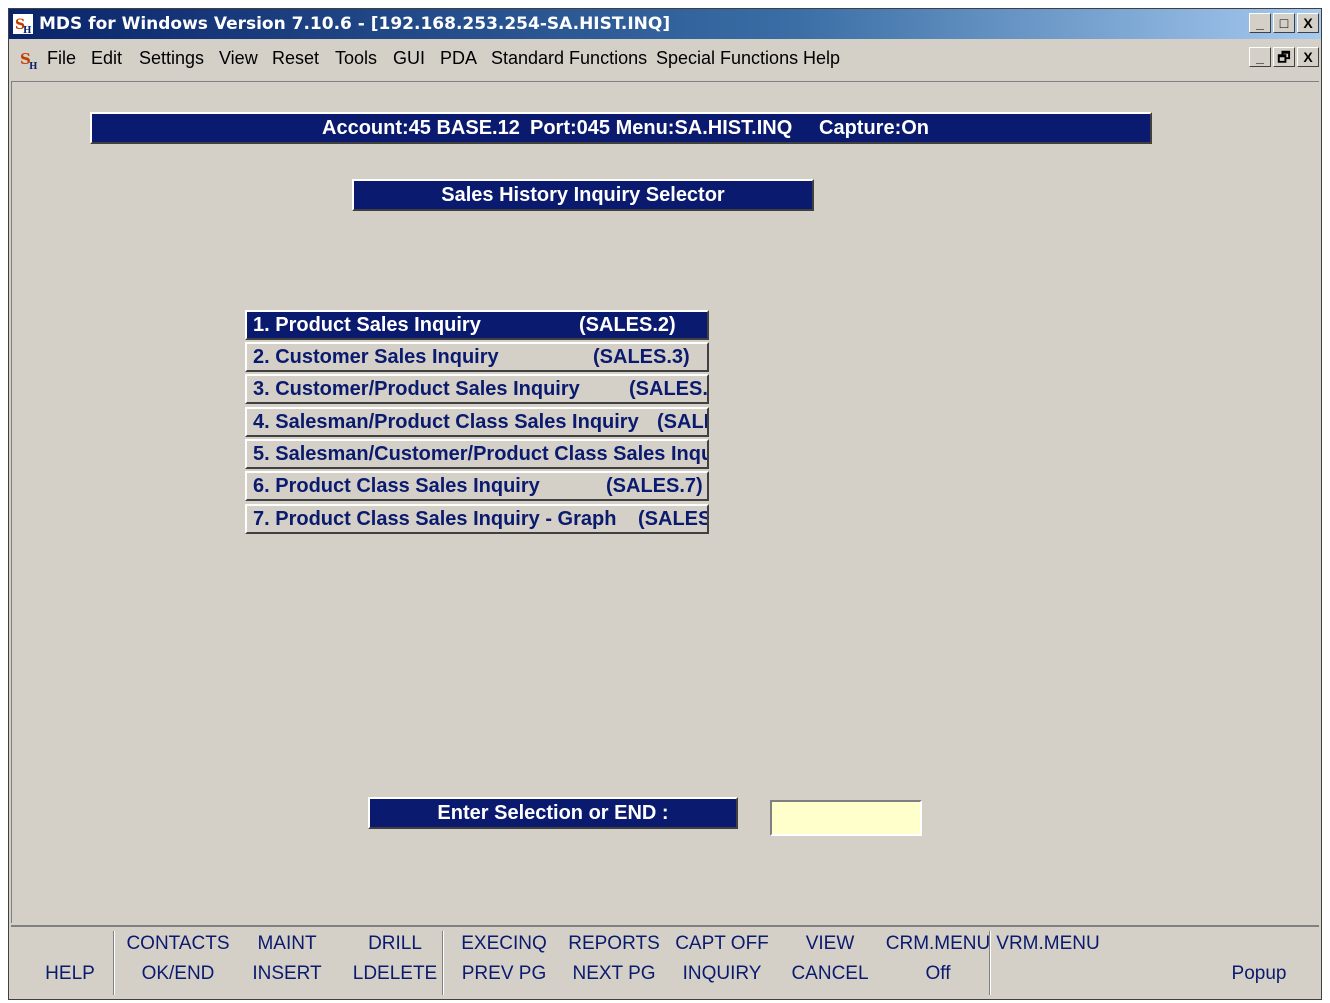 The width and height of the screenshot is (1330, 1003). Describe the element at coordinates (938, 974) in the screenshot. I see `fkey-off: Off` at that location.